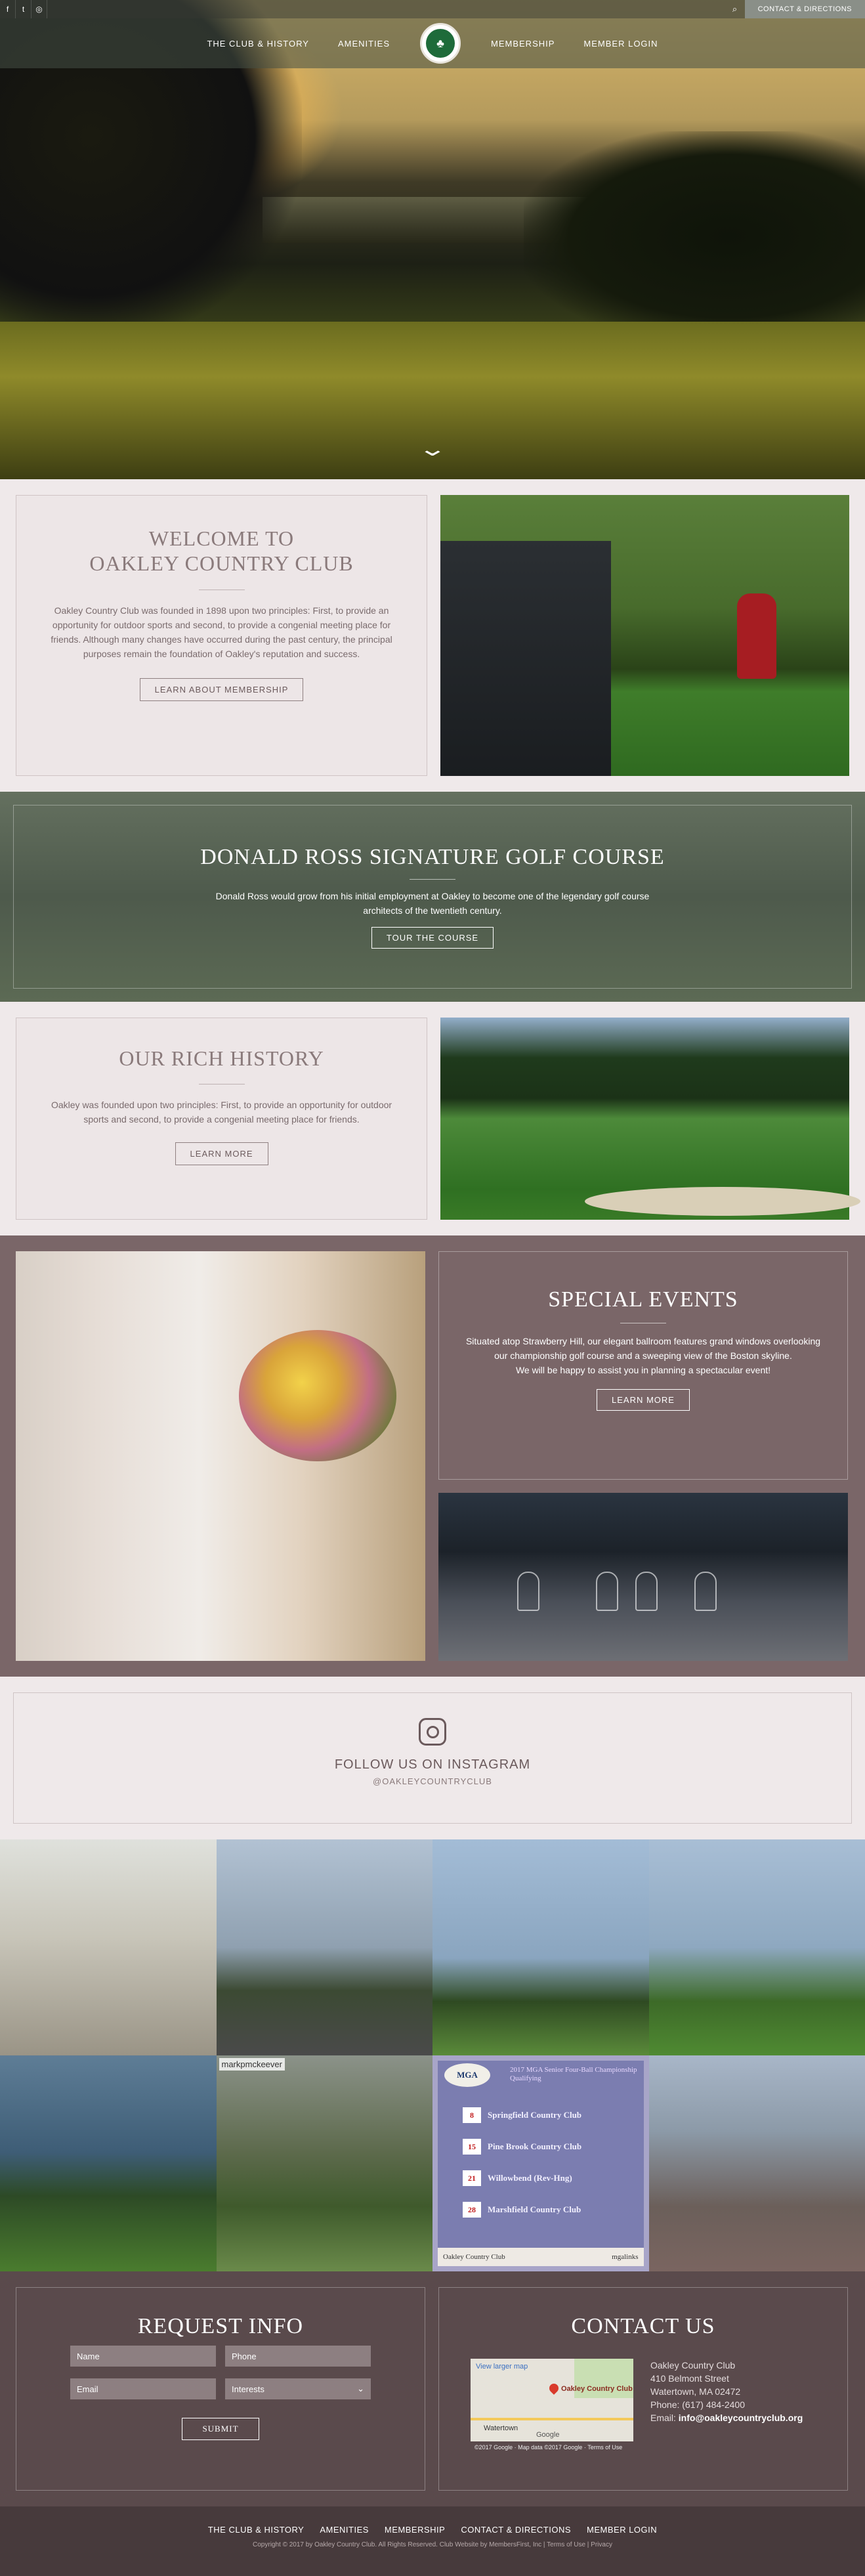 Image resolution: width=865 pixels, height=2576 pixels. What do you see at coordinates (252, 2064) in the screenshot?
I see `photo-credit: markpmckeever` at bounding box center [252, 2064].